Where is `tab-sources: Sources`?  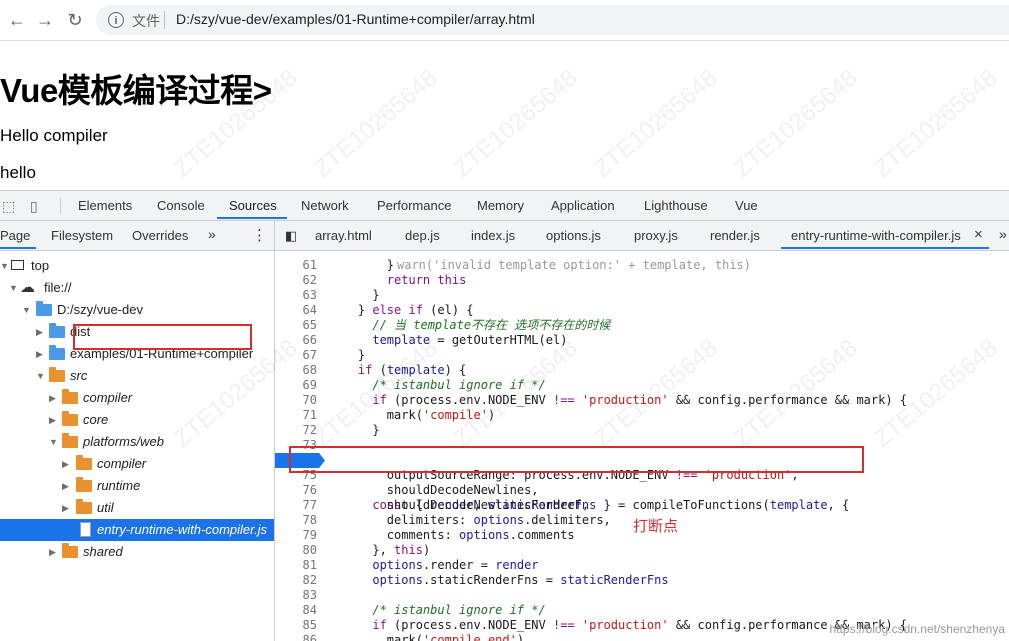 tab-sources: Sources is located at coordinates (253, 205).